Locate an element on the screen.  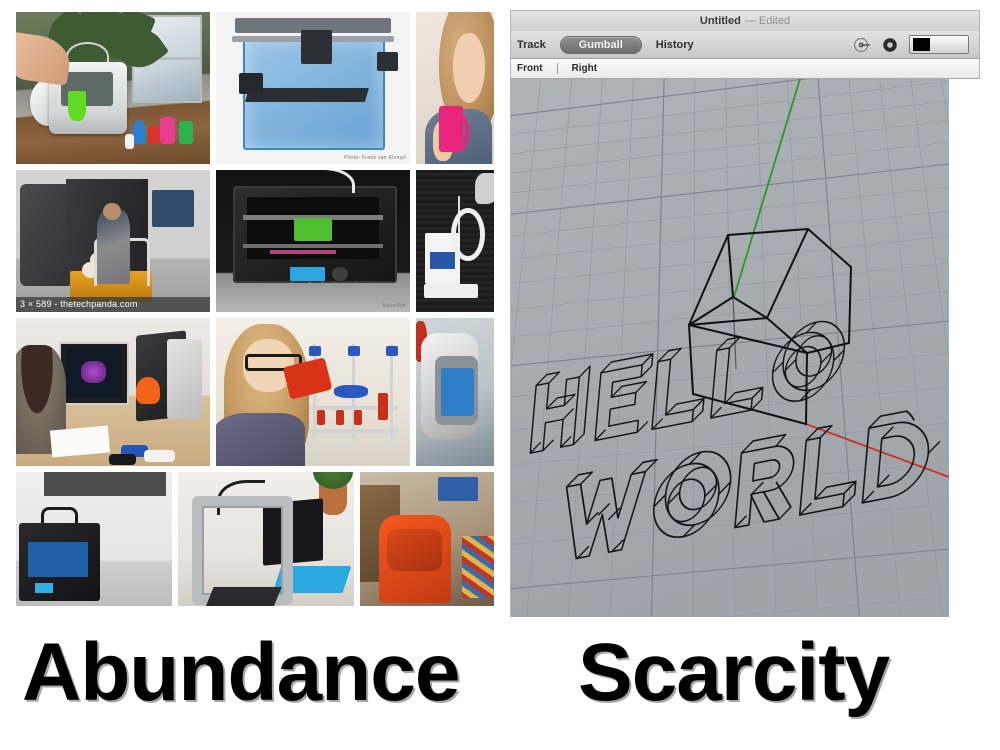
caption-scarcity: Scarcity is located at coordinates (734, 672).